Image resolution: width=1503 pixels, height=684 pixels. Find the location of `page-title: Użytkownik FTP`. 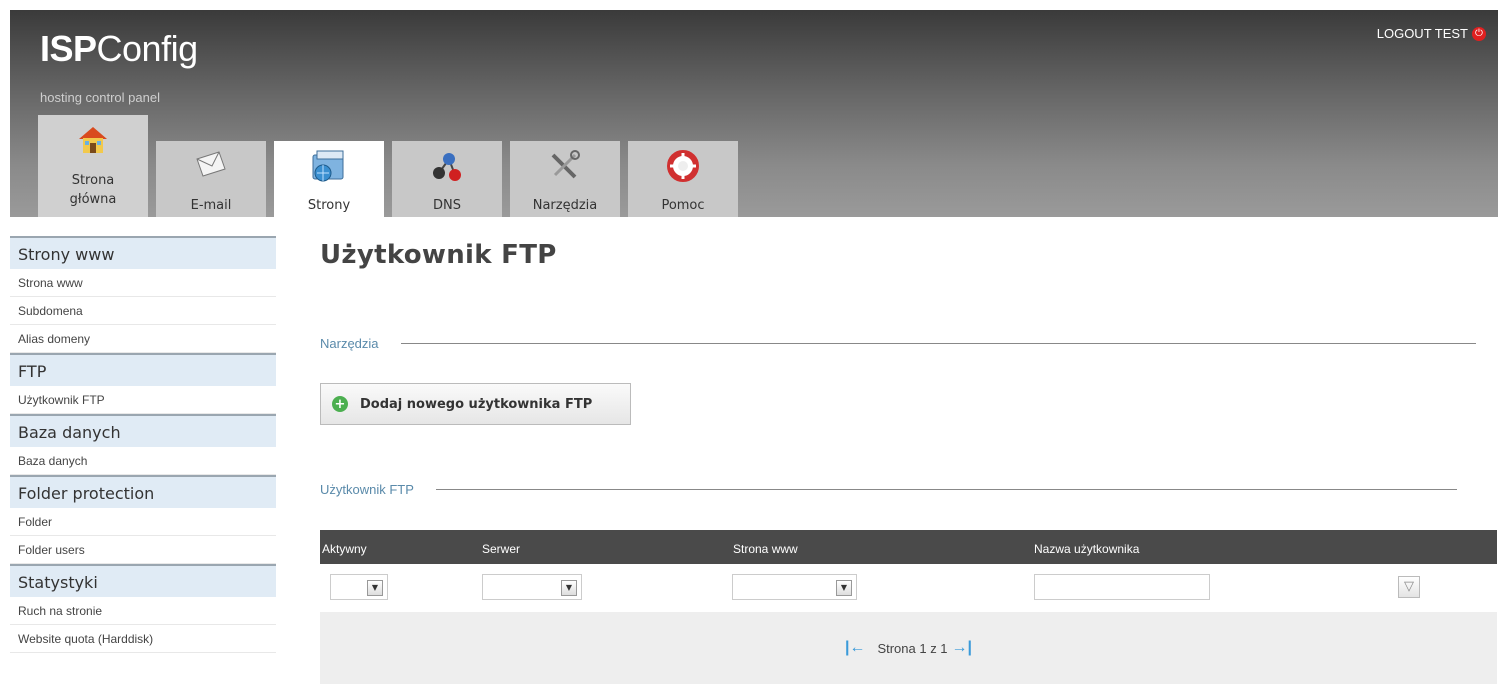

page-title: Użytkownik FTP is located at coordinates (438, 255).